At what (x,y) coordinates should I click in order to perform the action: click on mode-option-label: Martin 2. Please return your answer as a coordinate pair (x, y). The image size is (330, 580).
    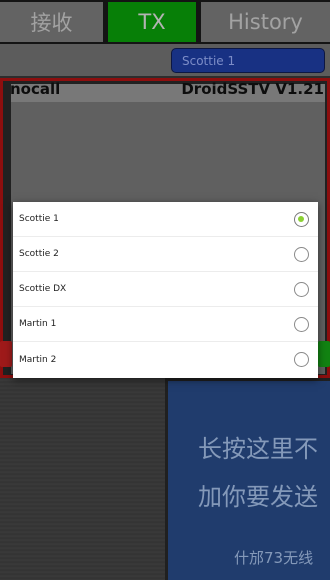
    Looking at the image, I should click on (38, 359).